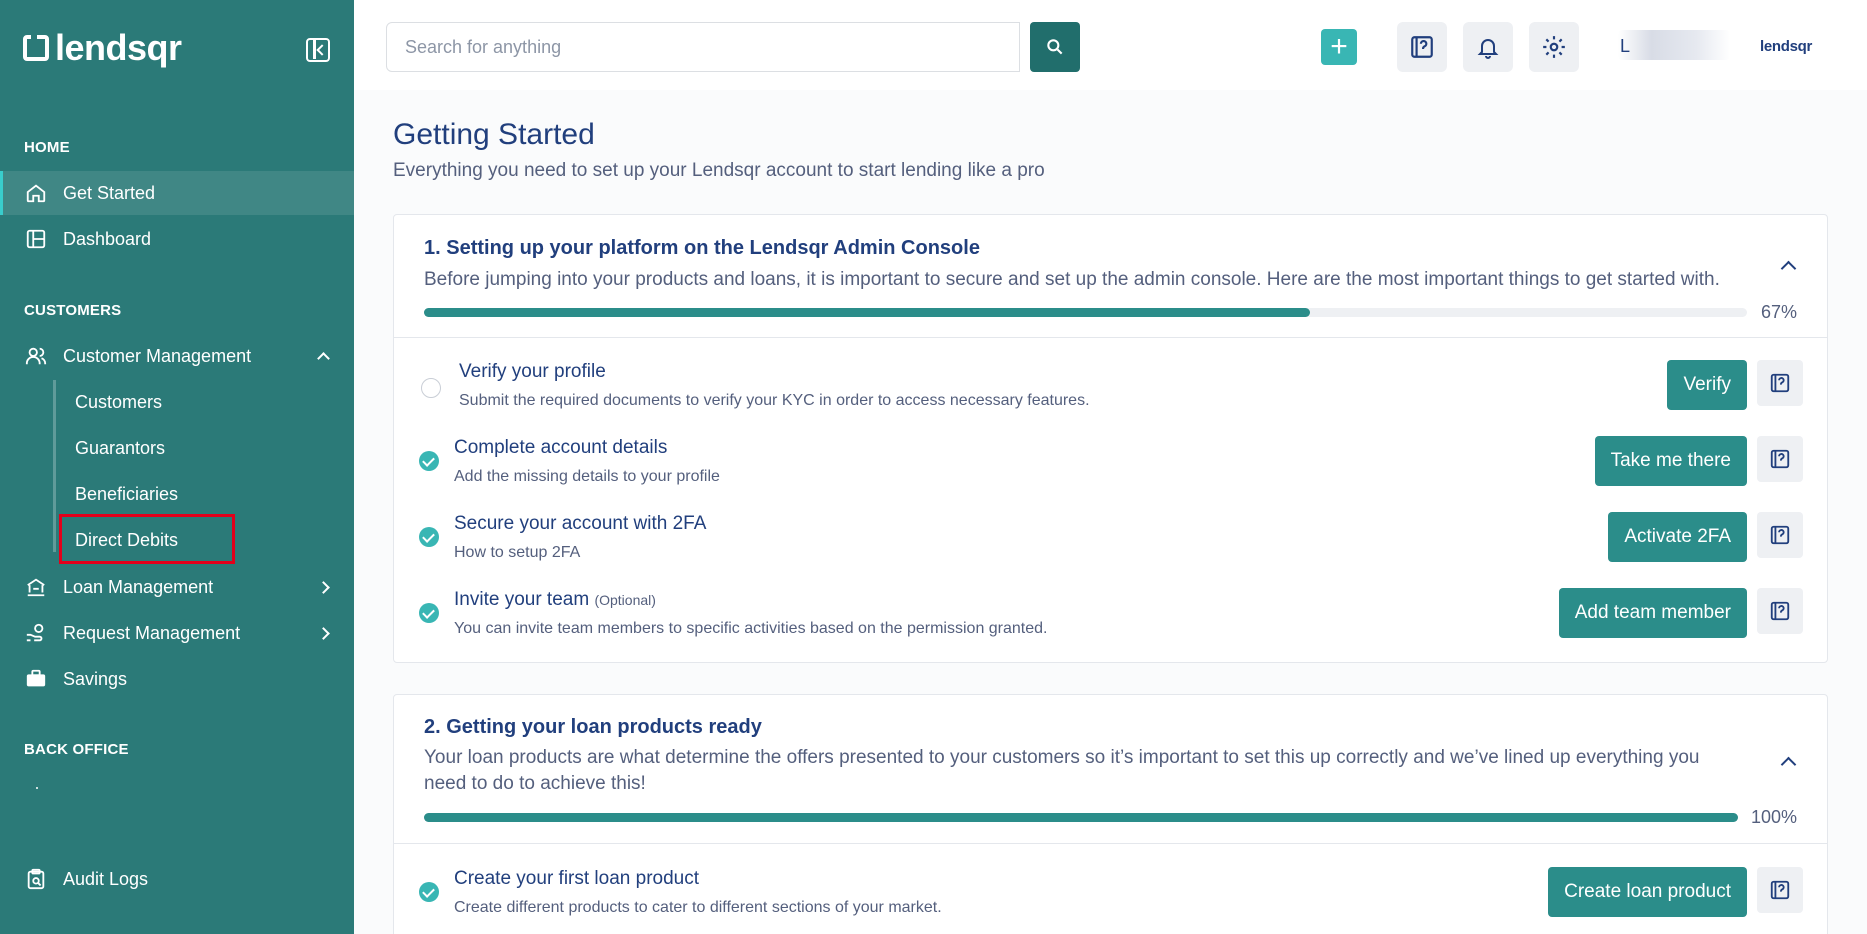 The height and width of the screenshot is (934, 1867). What do you see at coordinates (1773, 817) in the screenshot?
I see `progress-percent: 100%` at bounding box center [1773, 817].